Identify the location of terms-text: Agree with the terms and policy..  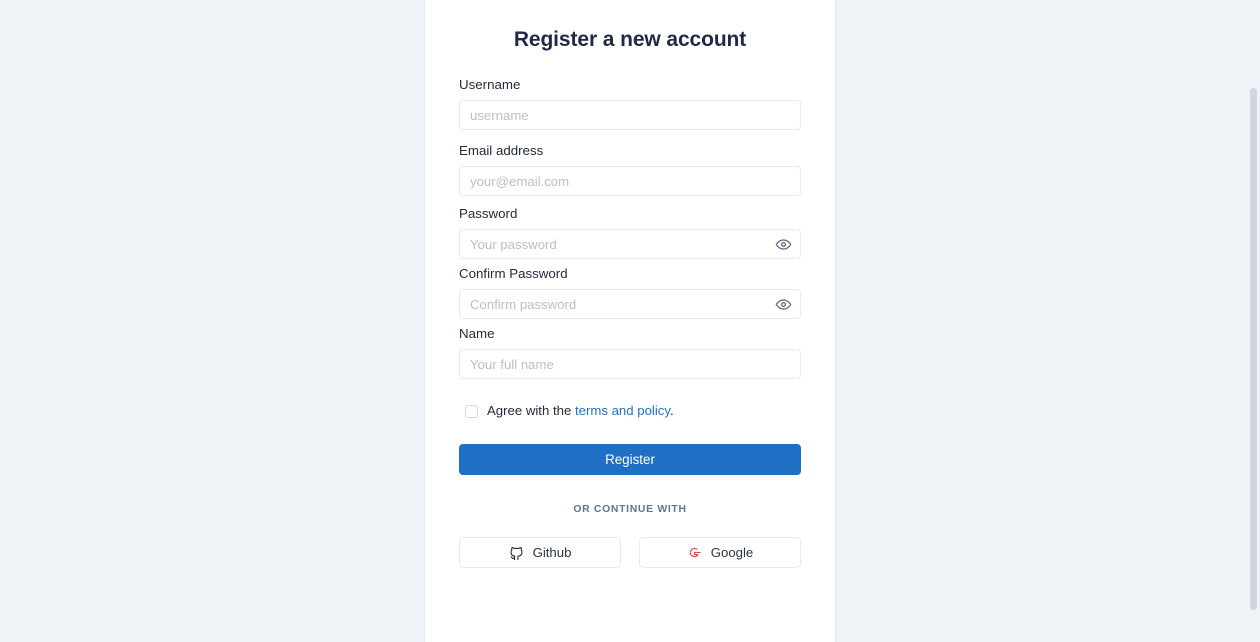
(580, 411).